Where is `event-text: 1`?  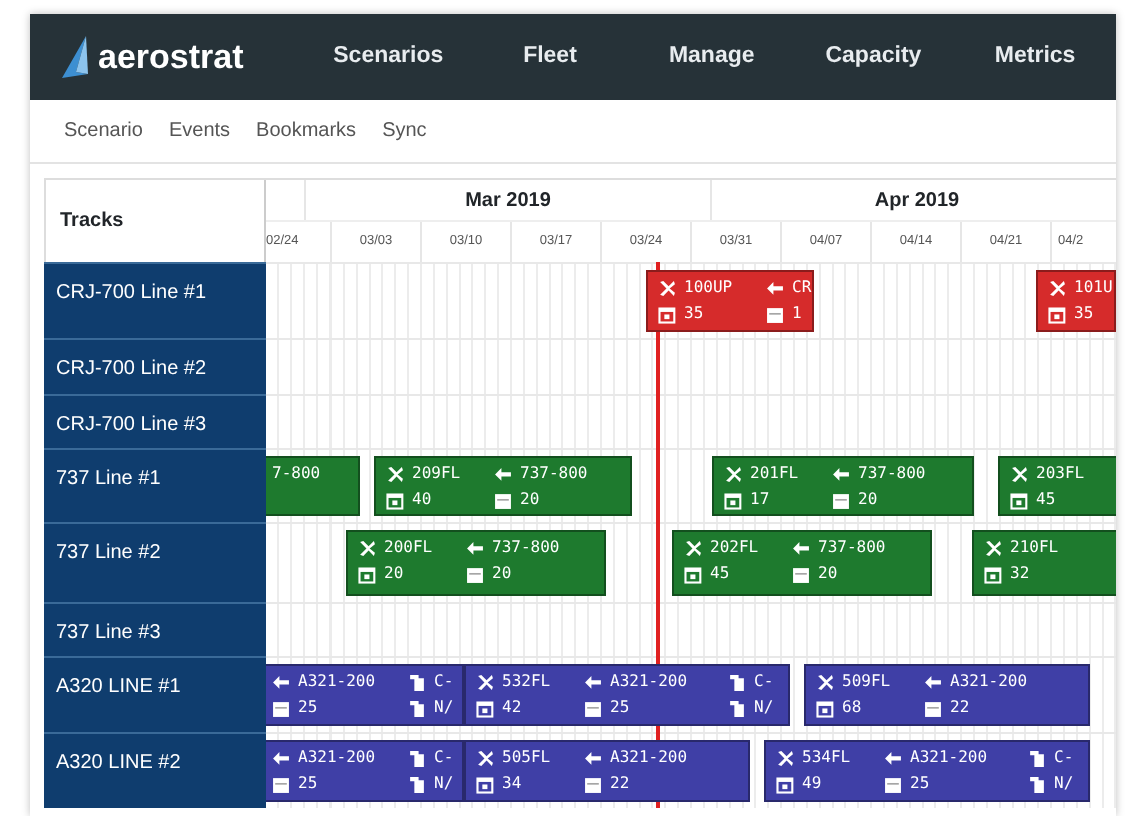
event-text: 1 is located at coordinates (797, 314).